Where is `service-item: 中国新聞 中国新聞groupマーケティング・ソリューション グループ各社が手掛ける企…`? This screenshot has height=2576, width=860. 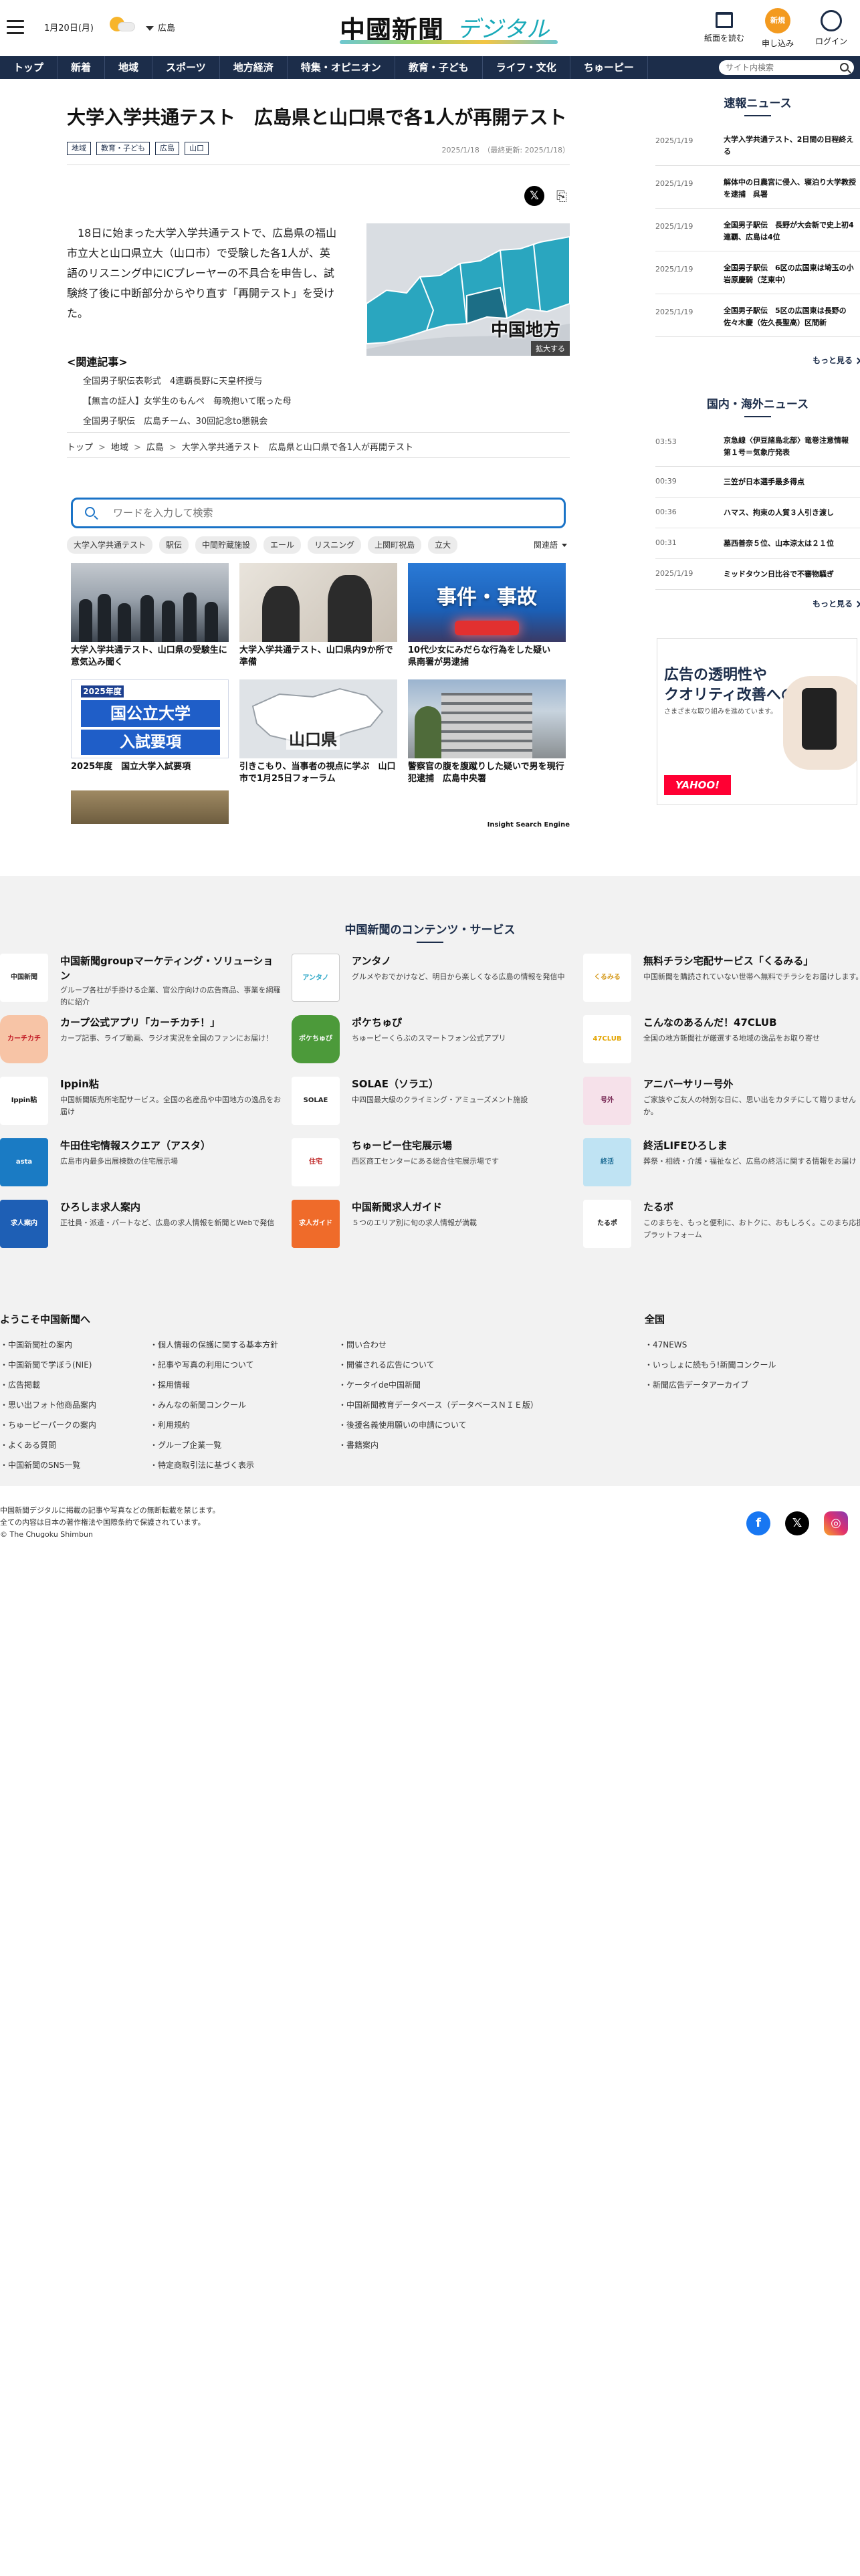 service-item: 中国新聞 中国新聞groupマーケティング・ソリューション グループ各社が手掛ける企… is located at coordinates (146, 979).